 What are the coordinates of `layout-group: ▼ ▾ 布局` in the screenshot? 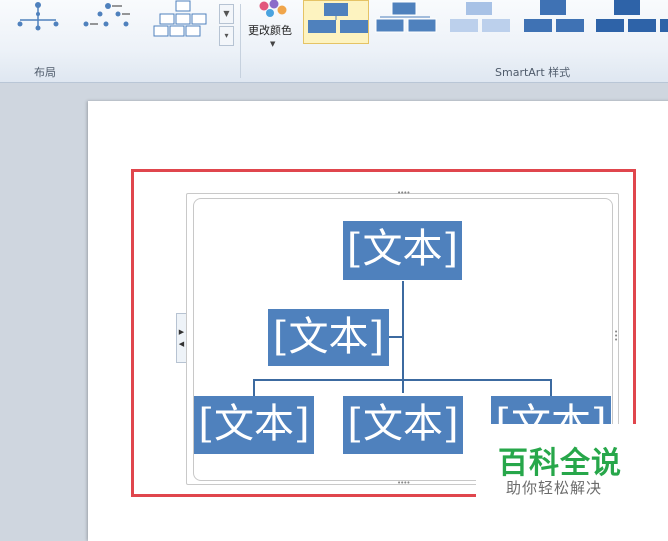 It's located at (120, 41).